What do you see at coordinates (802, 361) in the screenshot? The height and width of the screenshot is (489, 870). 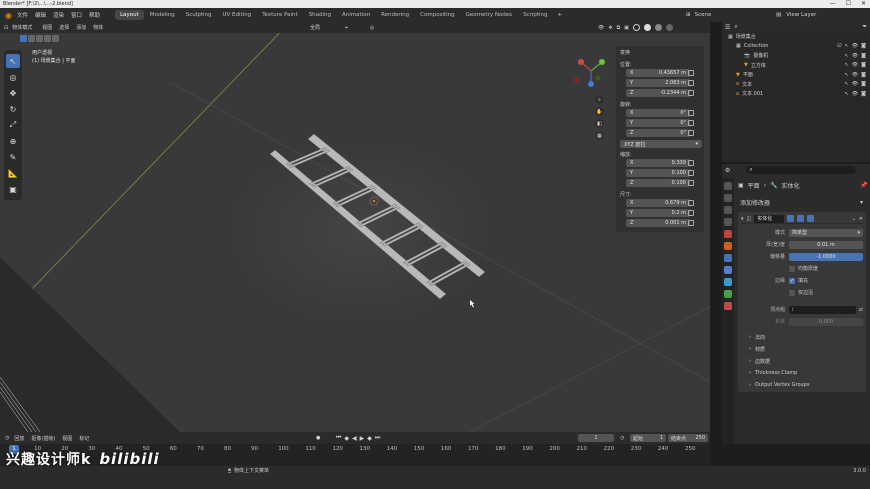 I see `subpanel-header: › 边数据` at bounding box center [802, 361].